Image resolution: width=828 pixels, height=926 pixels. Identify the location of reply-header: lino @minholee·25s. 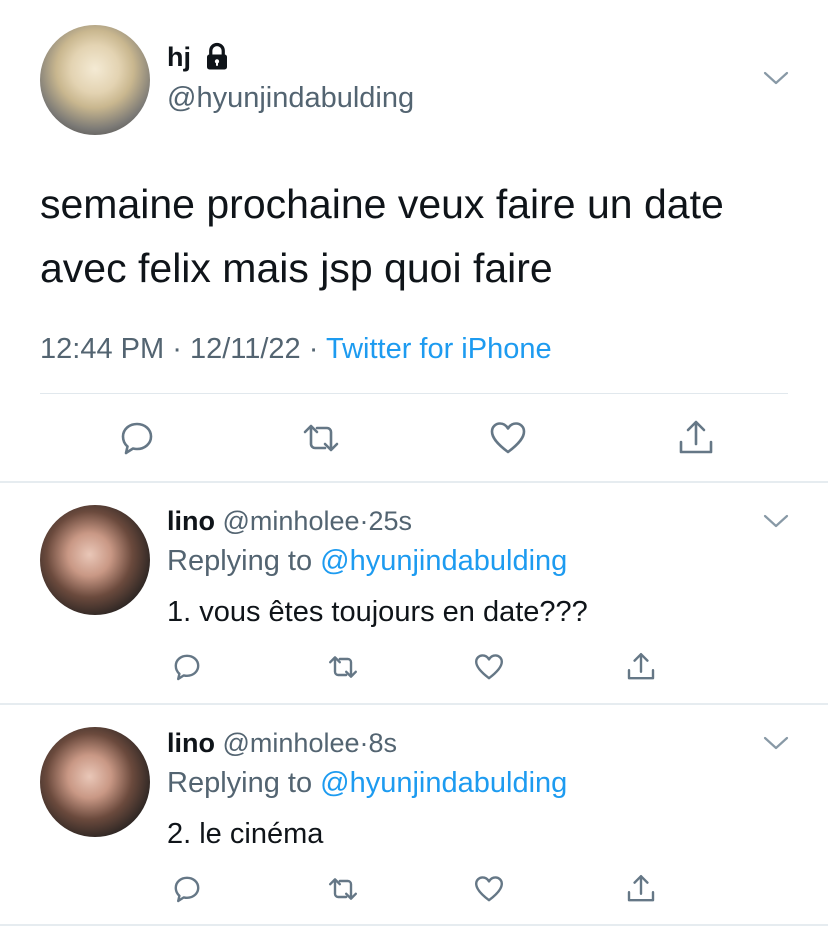
(289, 521).